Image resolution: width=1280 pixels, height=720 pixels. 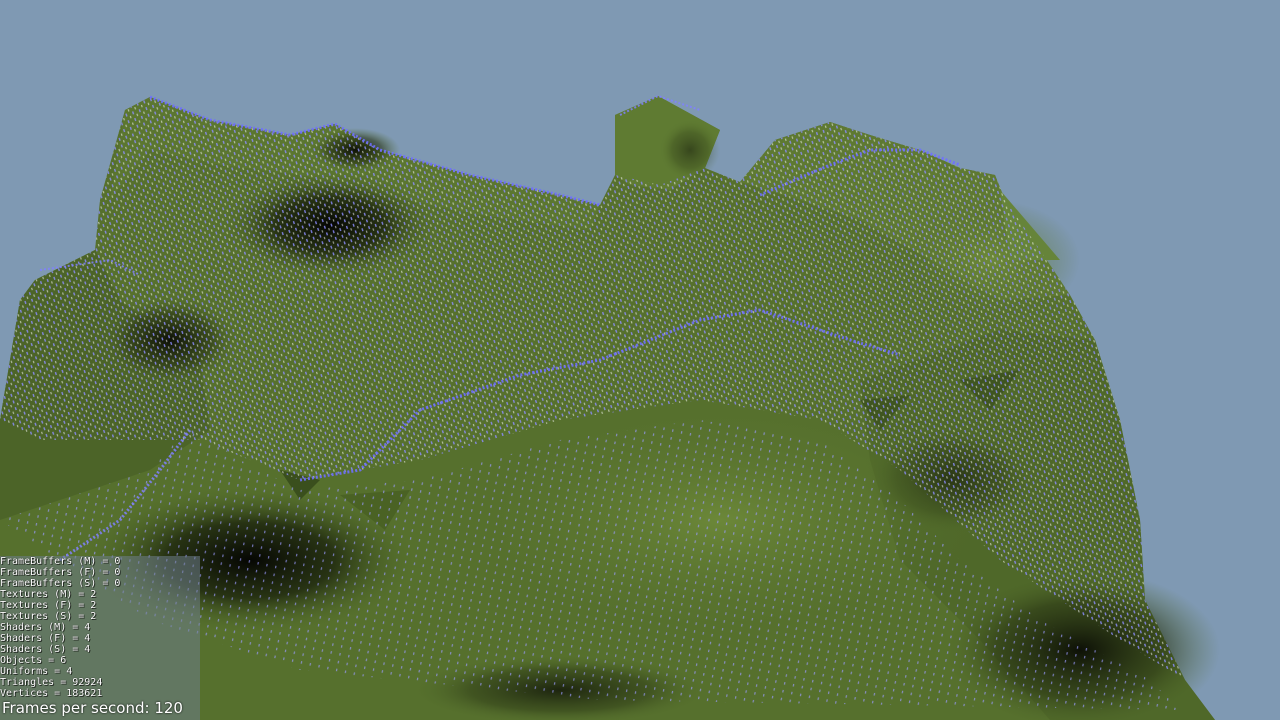 What do you see at coordinates (60, 561) in the screenshot?
I see `stats-line: FrameBuffers (M) = 0` at bounding box center [60, 561].